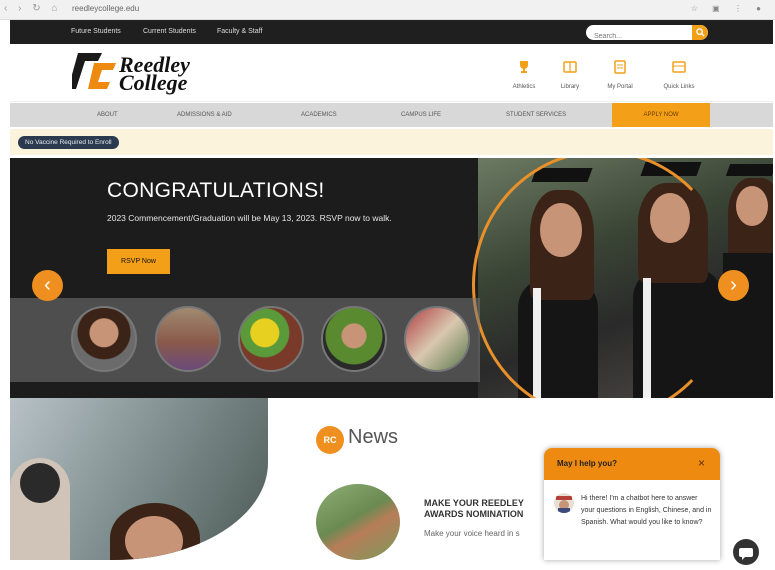  What do you see at coordinates (570, 75) in the screenshot?
I see `quicklink-library: Library` at bounding box center [570, 75].